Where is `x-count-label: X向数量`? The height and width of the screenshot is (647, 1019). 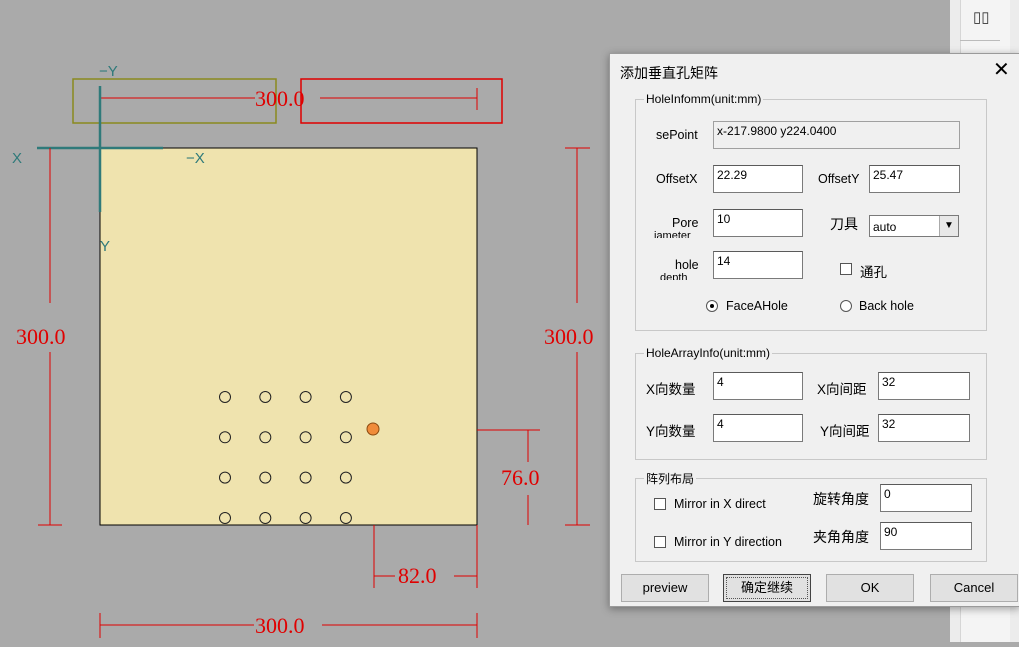 x-count-label: X向数量 is located at coordinates (671, 389).